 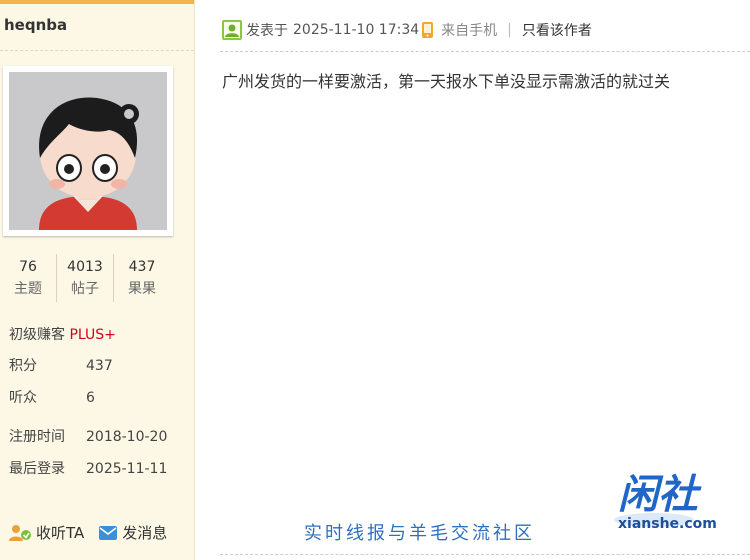 What do you see at coordinates (356, 30) in the screenshot?
I see `post-timestamp: 2025-11-10 17:34` at bounding box center [356, 30].